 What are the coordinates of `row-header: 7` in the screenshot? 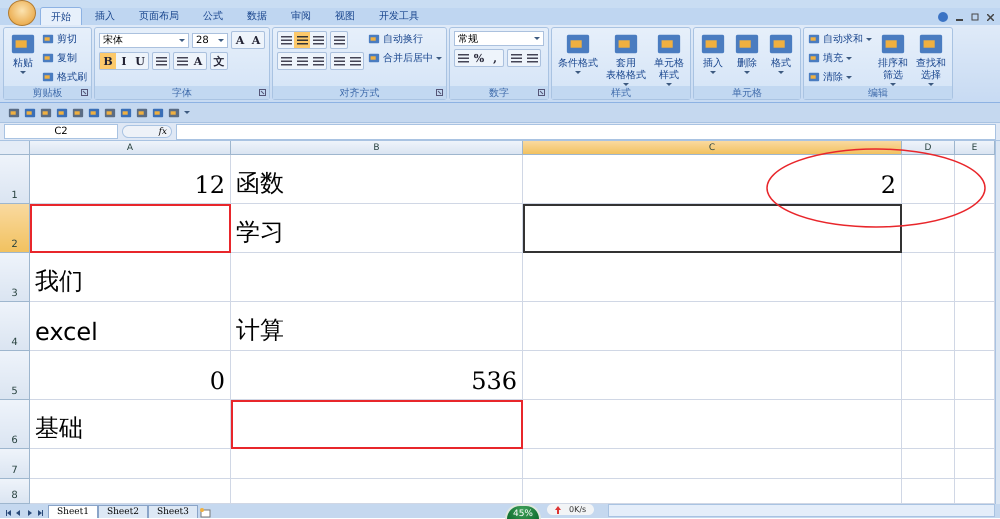 It's located at (15, 464).